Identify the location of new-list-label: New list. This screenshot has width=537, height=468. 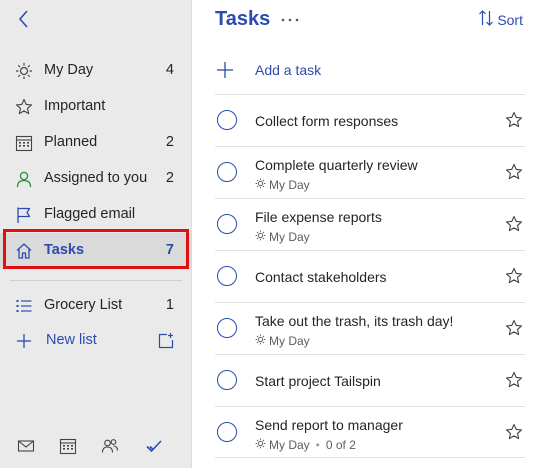
(71, 340).